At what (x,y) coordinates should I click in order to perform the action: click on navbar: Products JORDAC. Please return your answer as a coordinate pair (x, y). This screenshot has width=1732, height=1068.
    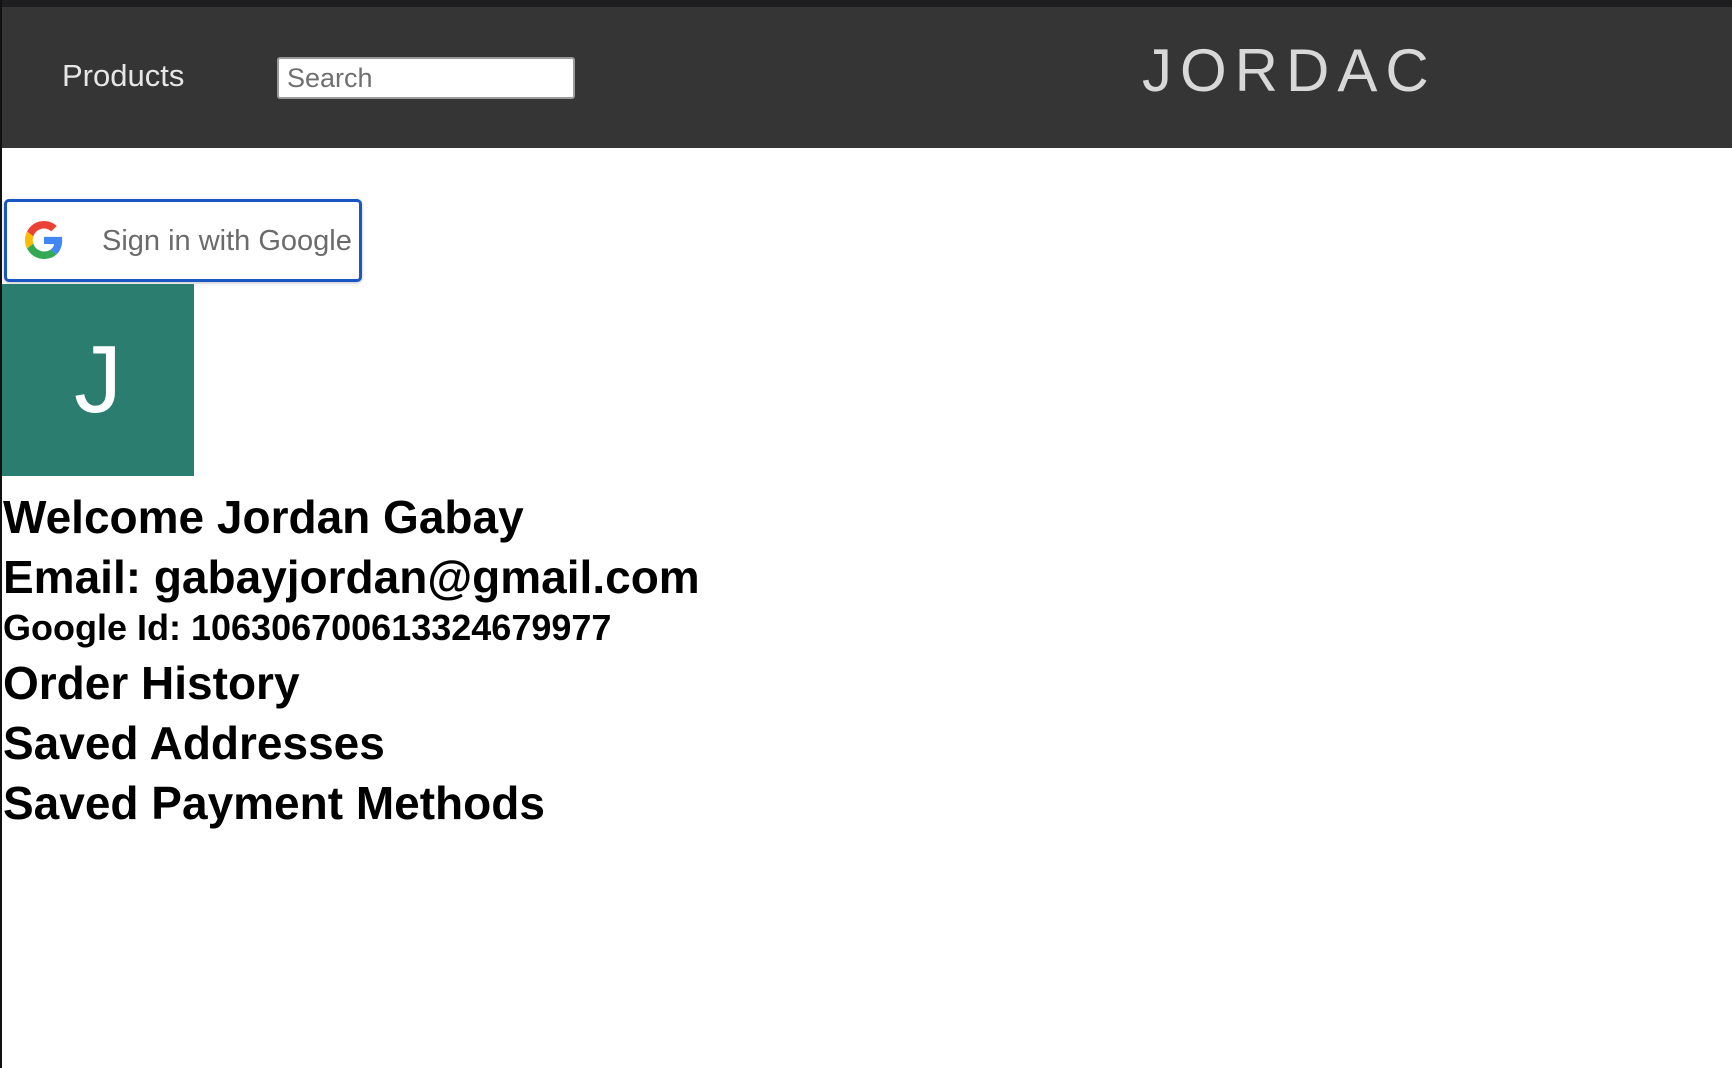
    Looking at the image, I should click on (867, 77).